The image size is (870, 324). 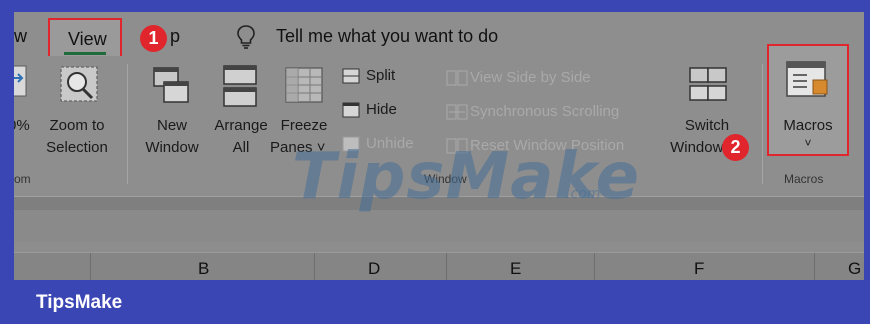 What do you see at coordinates (172, 147) in the screenshot?
I see `new-window-line2: Window` at bounding box center [172, 147].